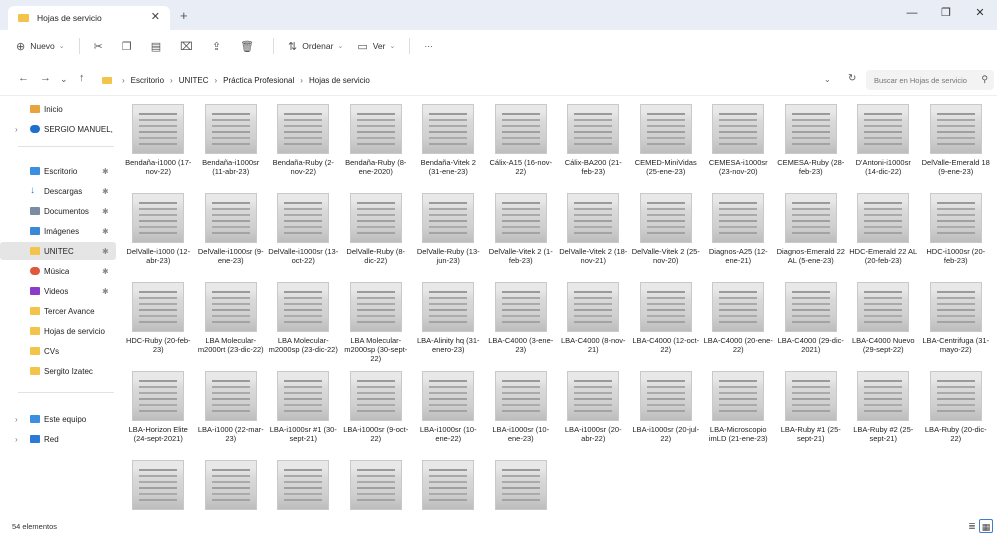 The width and height of the screenshot is (997, 536). What do you see at coordinates (738, 237) in the screenshot?
I see `file-item: Diagnos-A25 (12-ene-21)` at bounding box center [738, 237].